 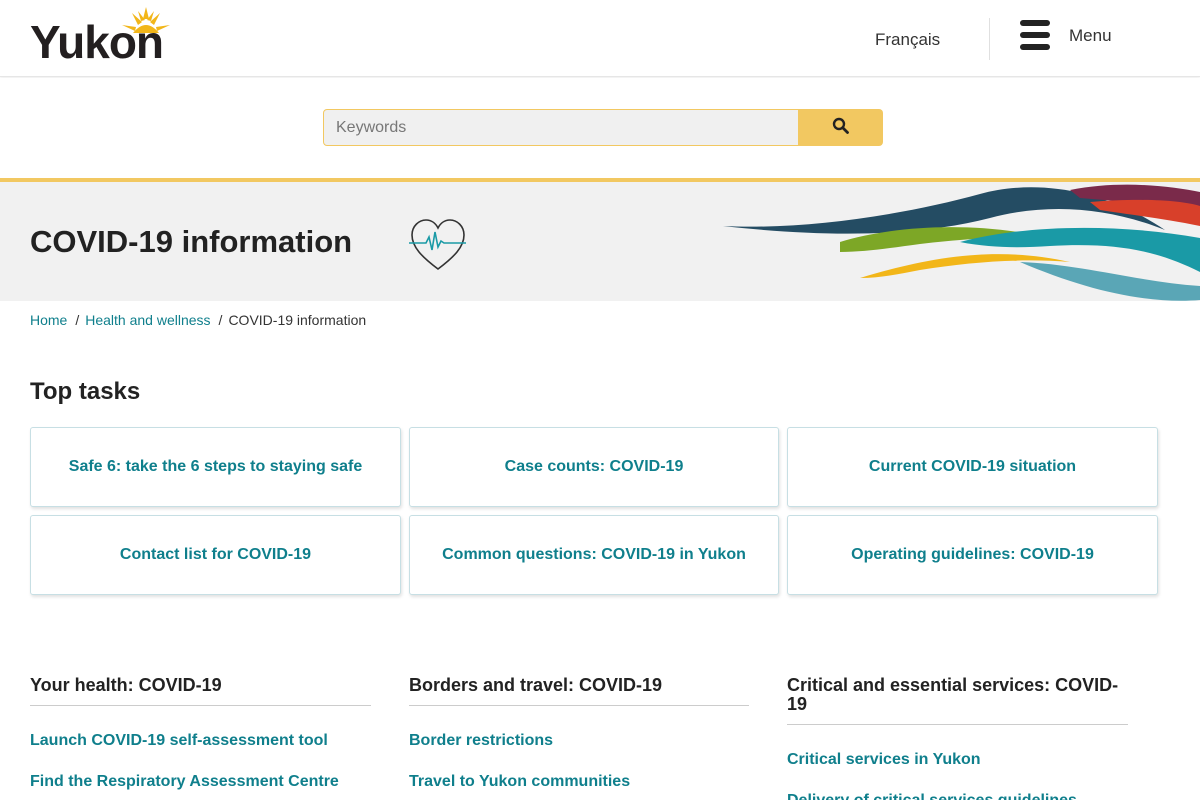 What do you see at coordinates (85, 391) in the screenshot?
I see `top-tasks-heading: Top tasks` at bounding box center [85, 391].